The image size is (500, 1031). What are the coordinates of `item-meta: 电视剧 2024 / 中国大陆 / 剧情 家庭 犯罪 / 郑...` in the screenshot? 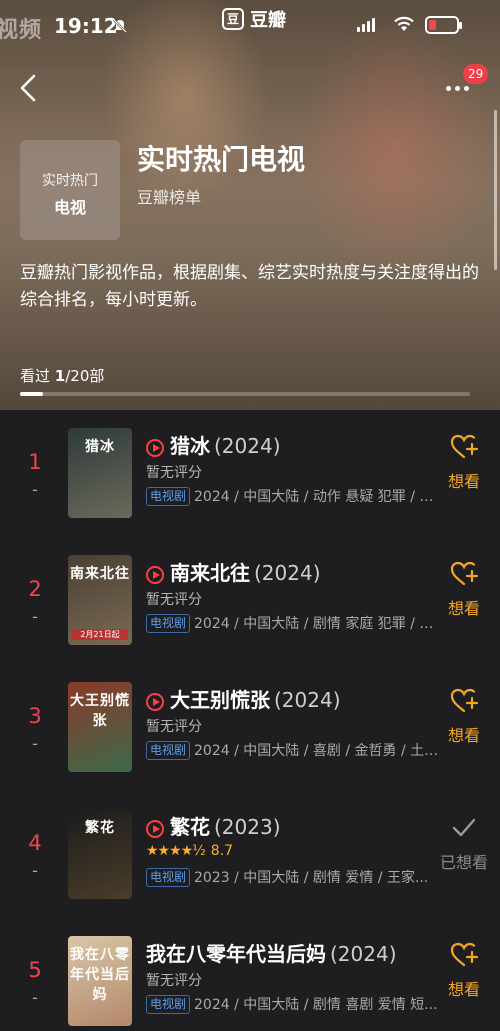 It's located at (295, 623).